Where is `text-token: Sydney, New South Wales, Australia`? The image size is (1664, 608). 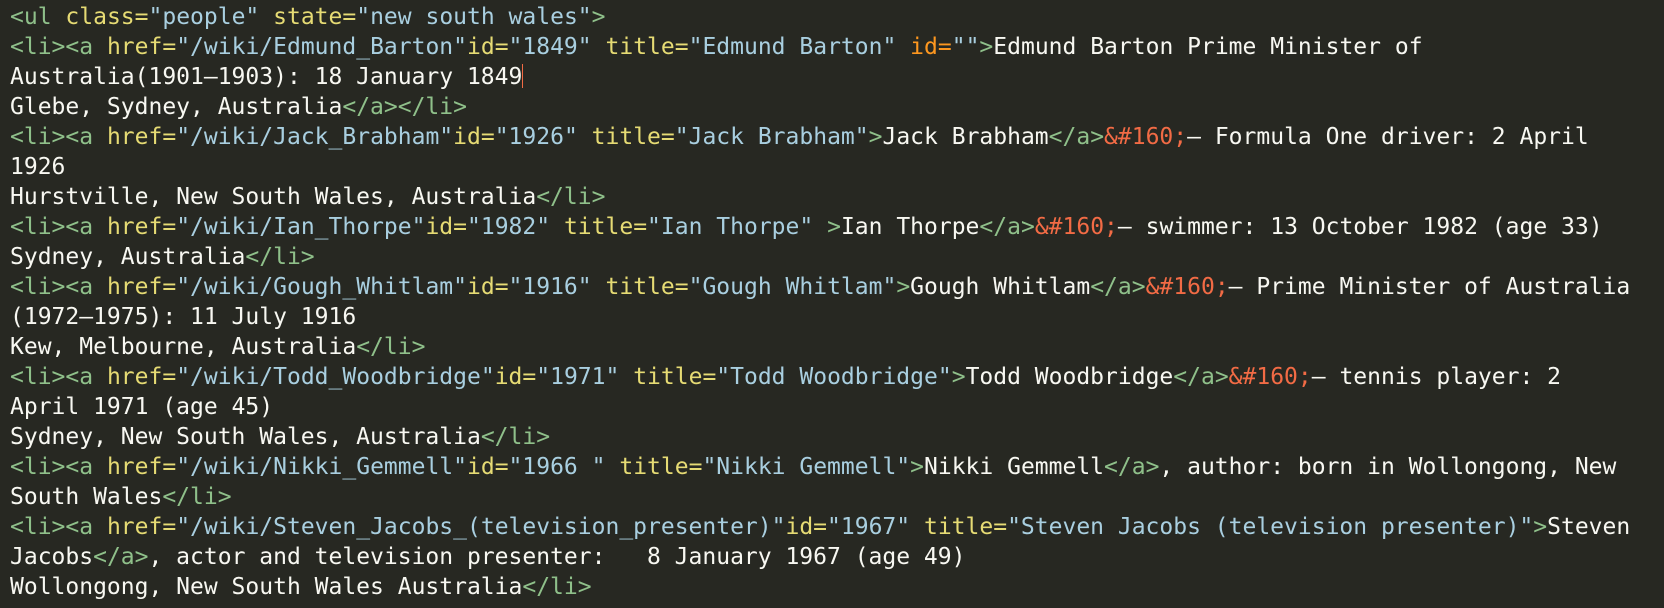
text-token: Sydney, New South Wales, Australia is located at coordinates (245, 437).